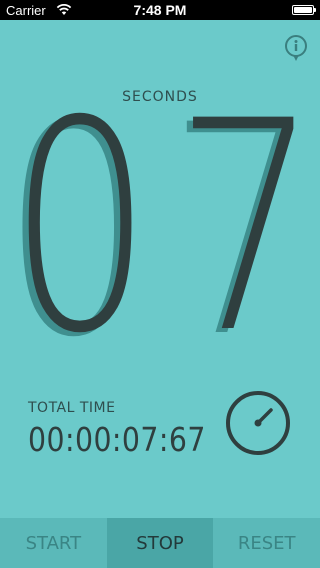  What do you see at coordinates (266, 543) in the screenshot?
I see `reset-button: RESET` at bounding box center [266, 543].